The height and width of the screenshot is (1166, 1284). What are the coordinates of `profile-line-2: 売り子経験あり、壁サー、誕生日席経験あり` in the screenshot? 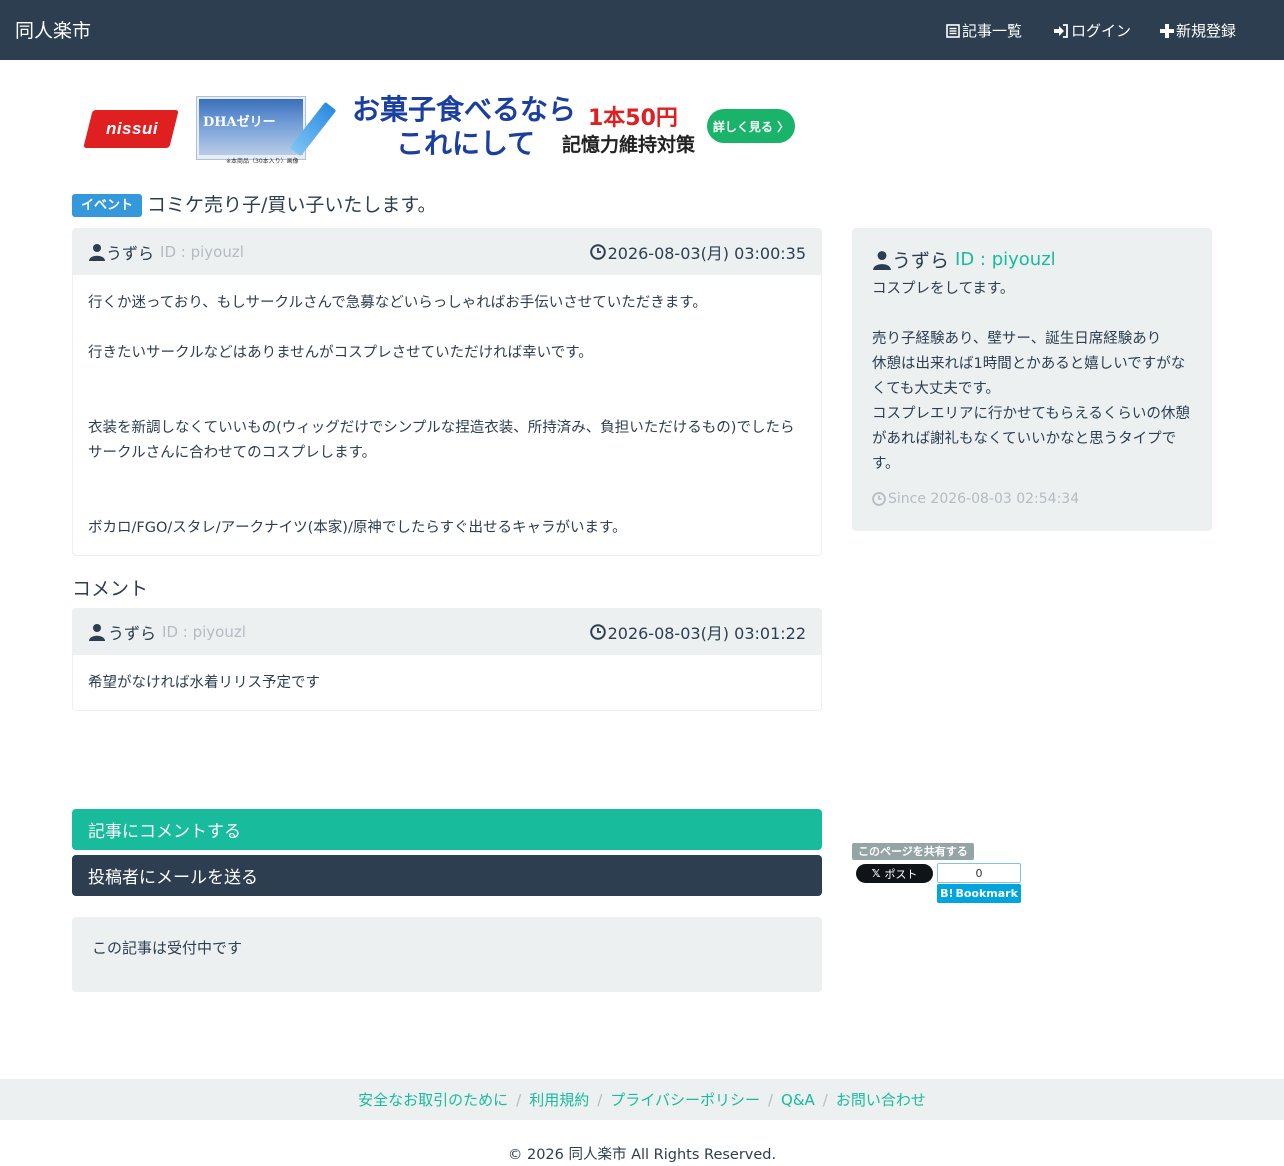 It's located at (1017, 339).